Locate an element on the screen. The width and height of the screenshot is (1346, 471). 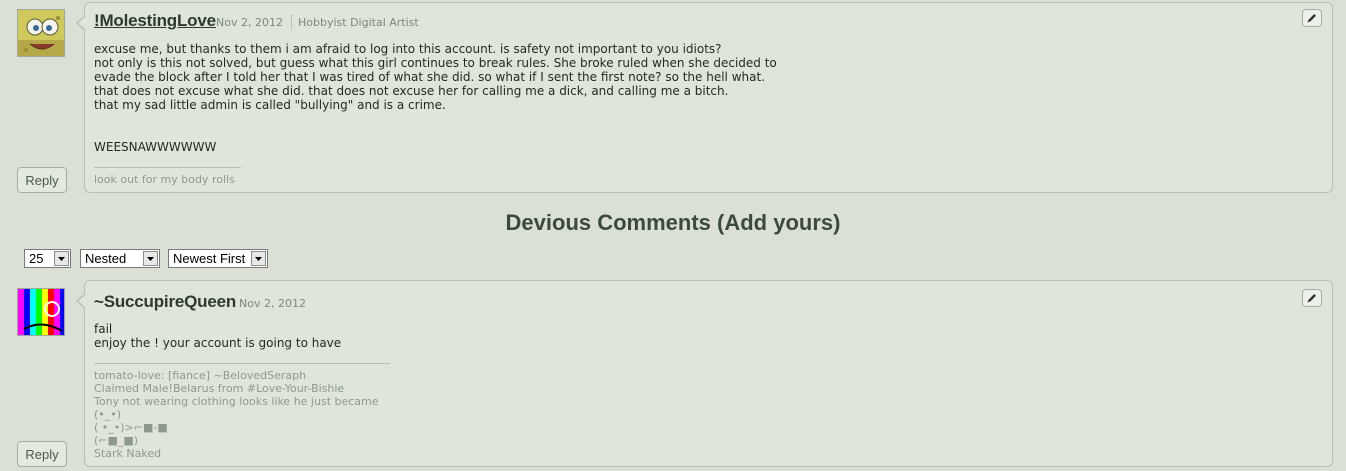
view-mode-select: Nested is located at coordinates (120, 258).